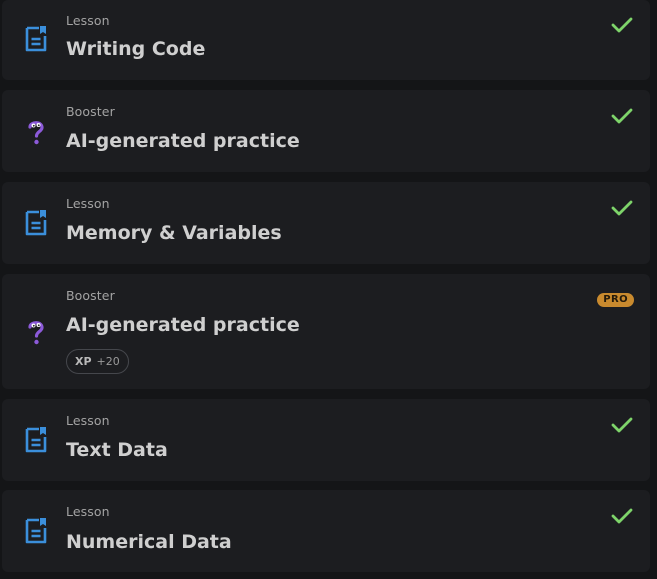 The width and height of the screenshot is (657, 579). I want to click on lesson-card-text-data: Lesson Text Data, so click(326, 440).